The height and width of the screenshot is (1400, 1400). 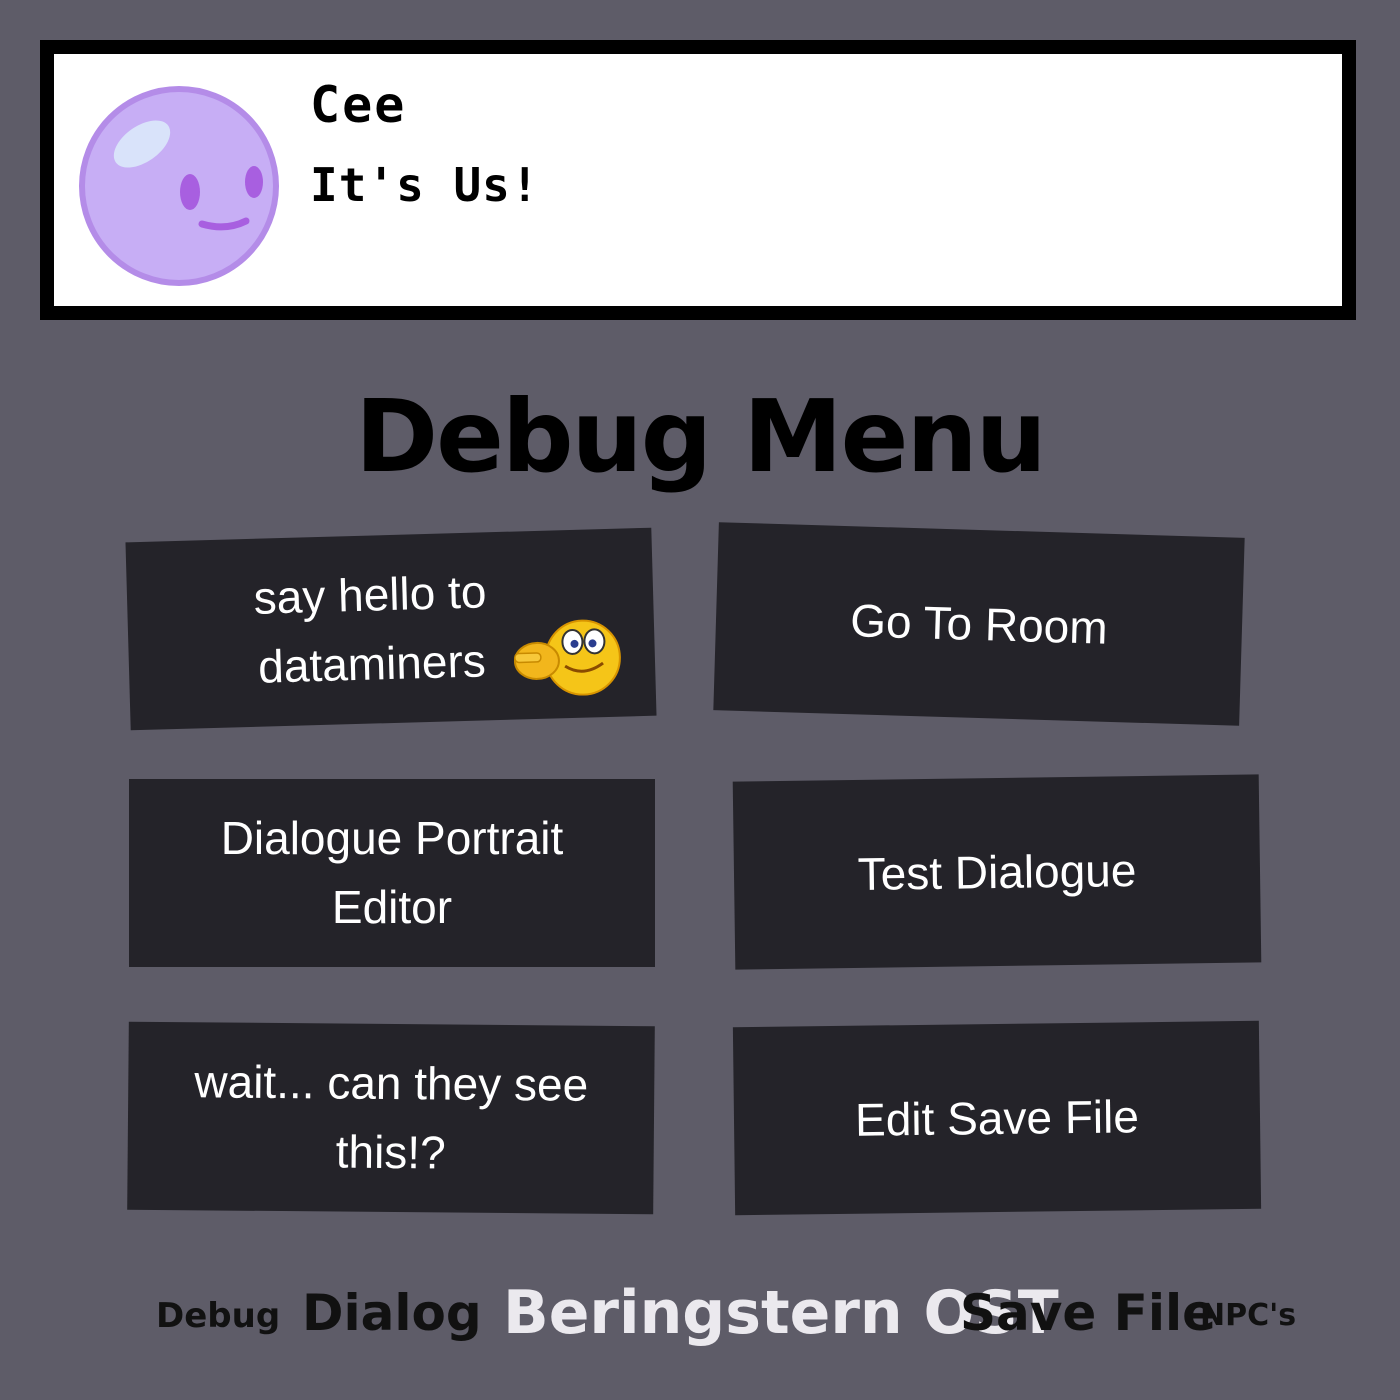 What do you see at coordinates (391, 629) in the screenshot?
I see `say-hello-button: say hello to dataminers` at bounding box center [391, 629].